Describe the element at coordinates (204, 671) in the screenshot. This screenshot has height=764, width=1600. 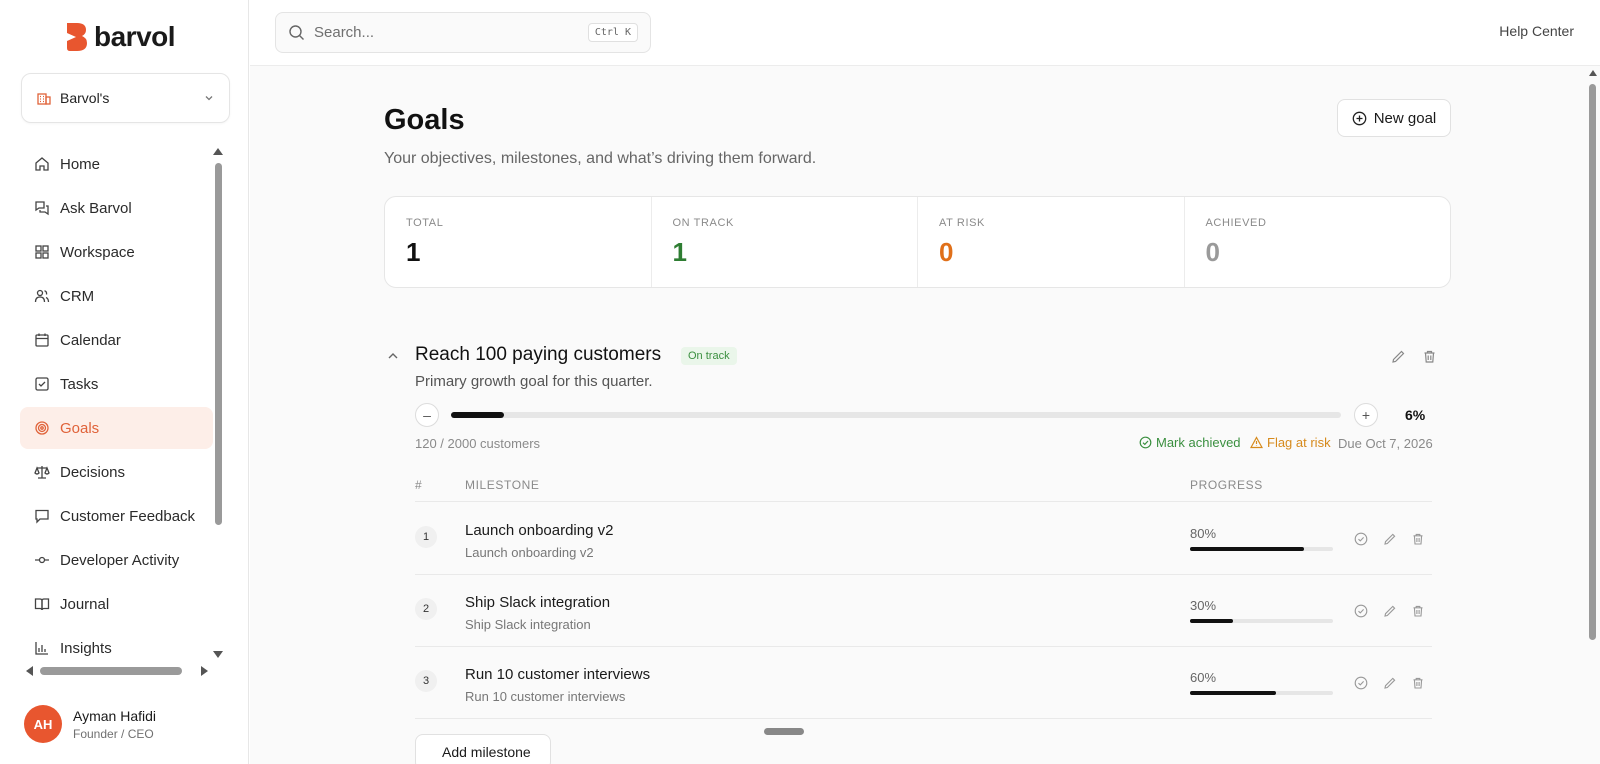
I see `scroll-right-arrow-icon` at that location.